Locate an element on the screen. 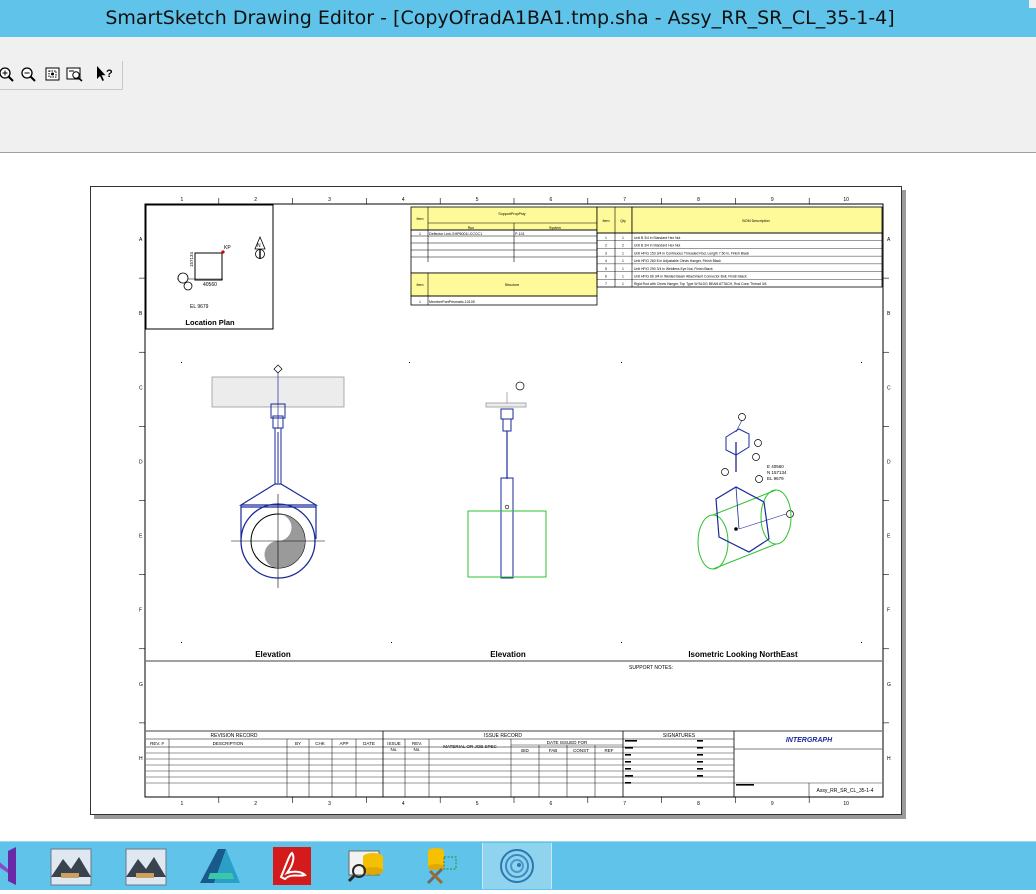 Image resolution: width=1036 pixels, height=894 pixels. zoom-area-icon is located at coordinates (75, 74).